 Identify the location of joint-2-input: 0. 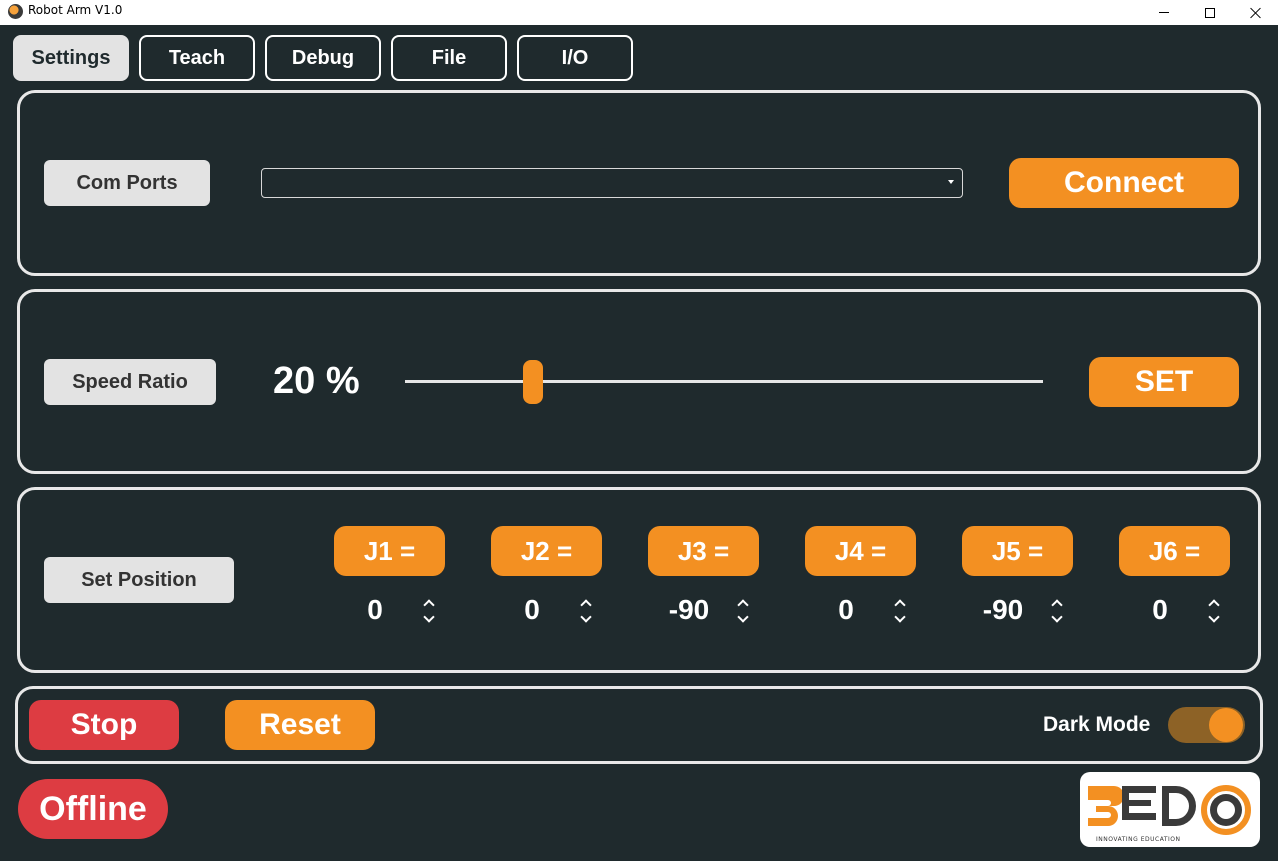
(532, 610).